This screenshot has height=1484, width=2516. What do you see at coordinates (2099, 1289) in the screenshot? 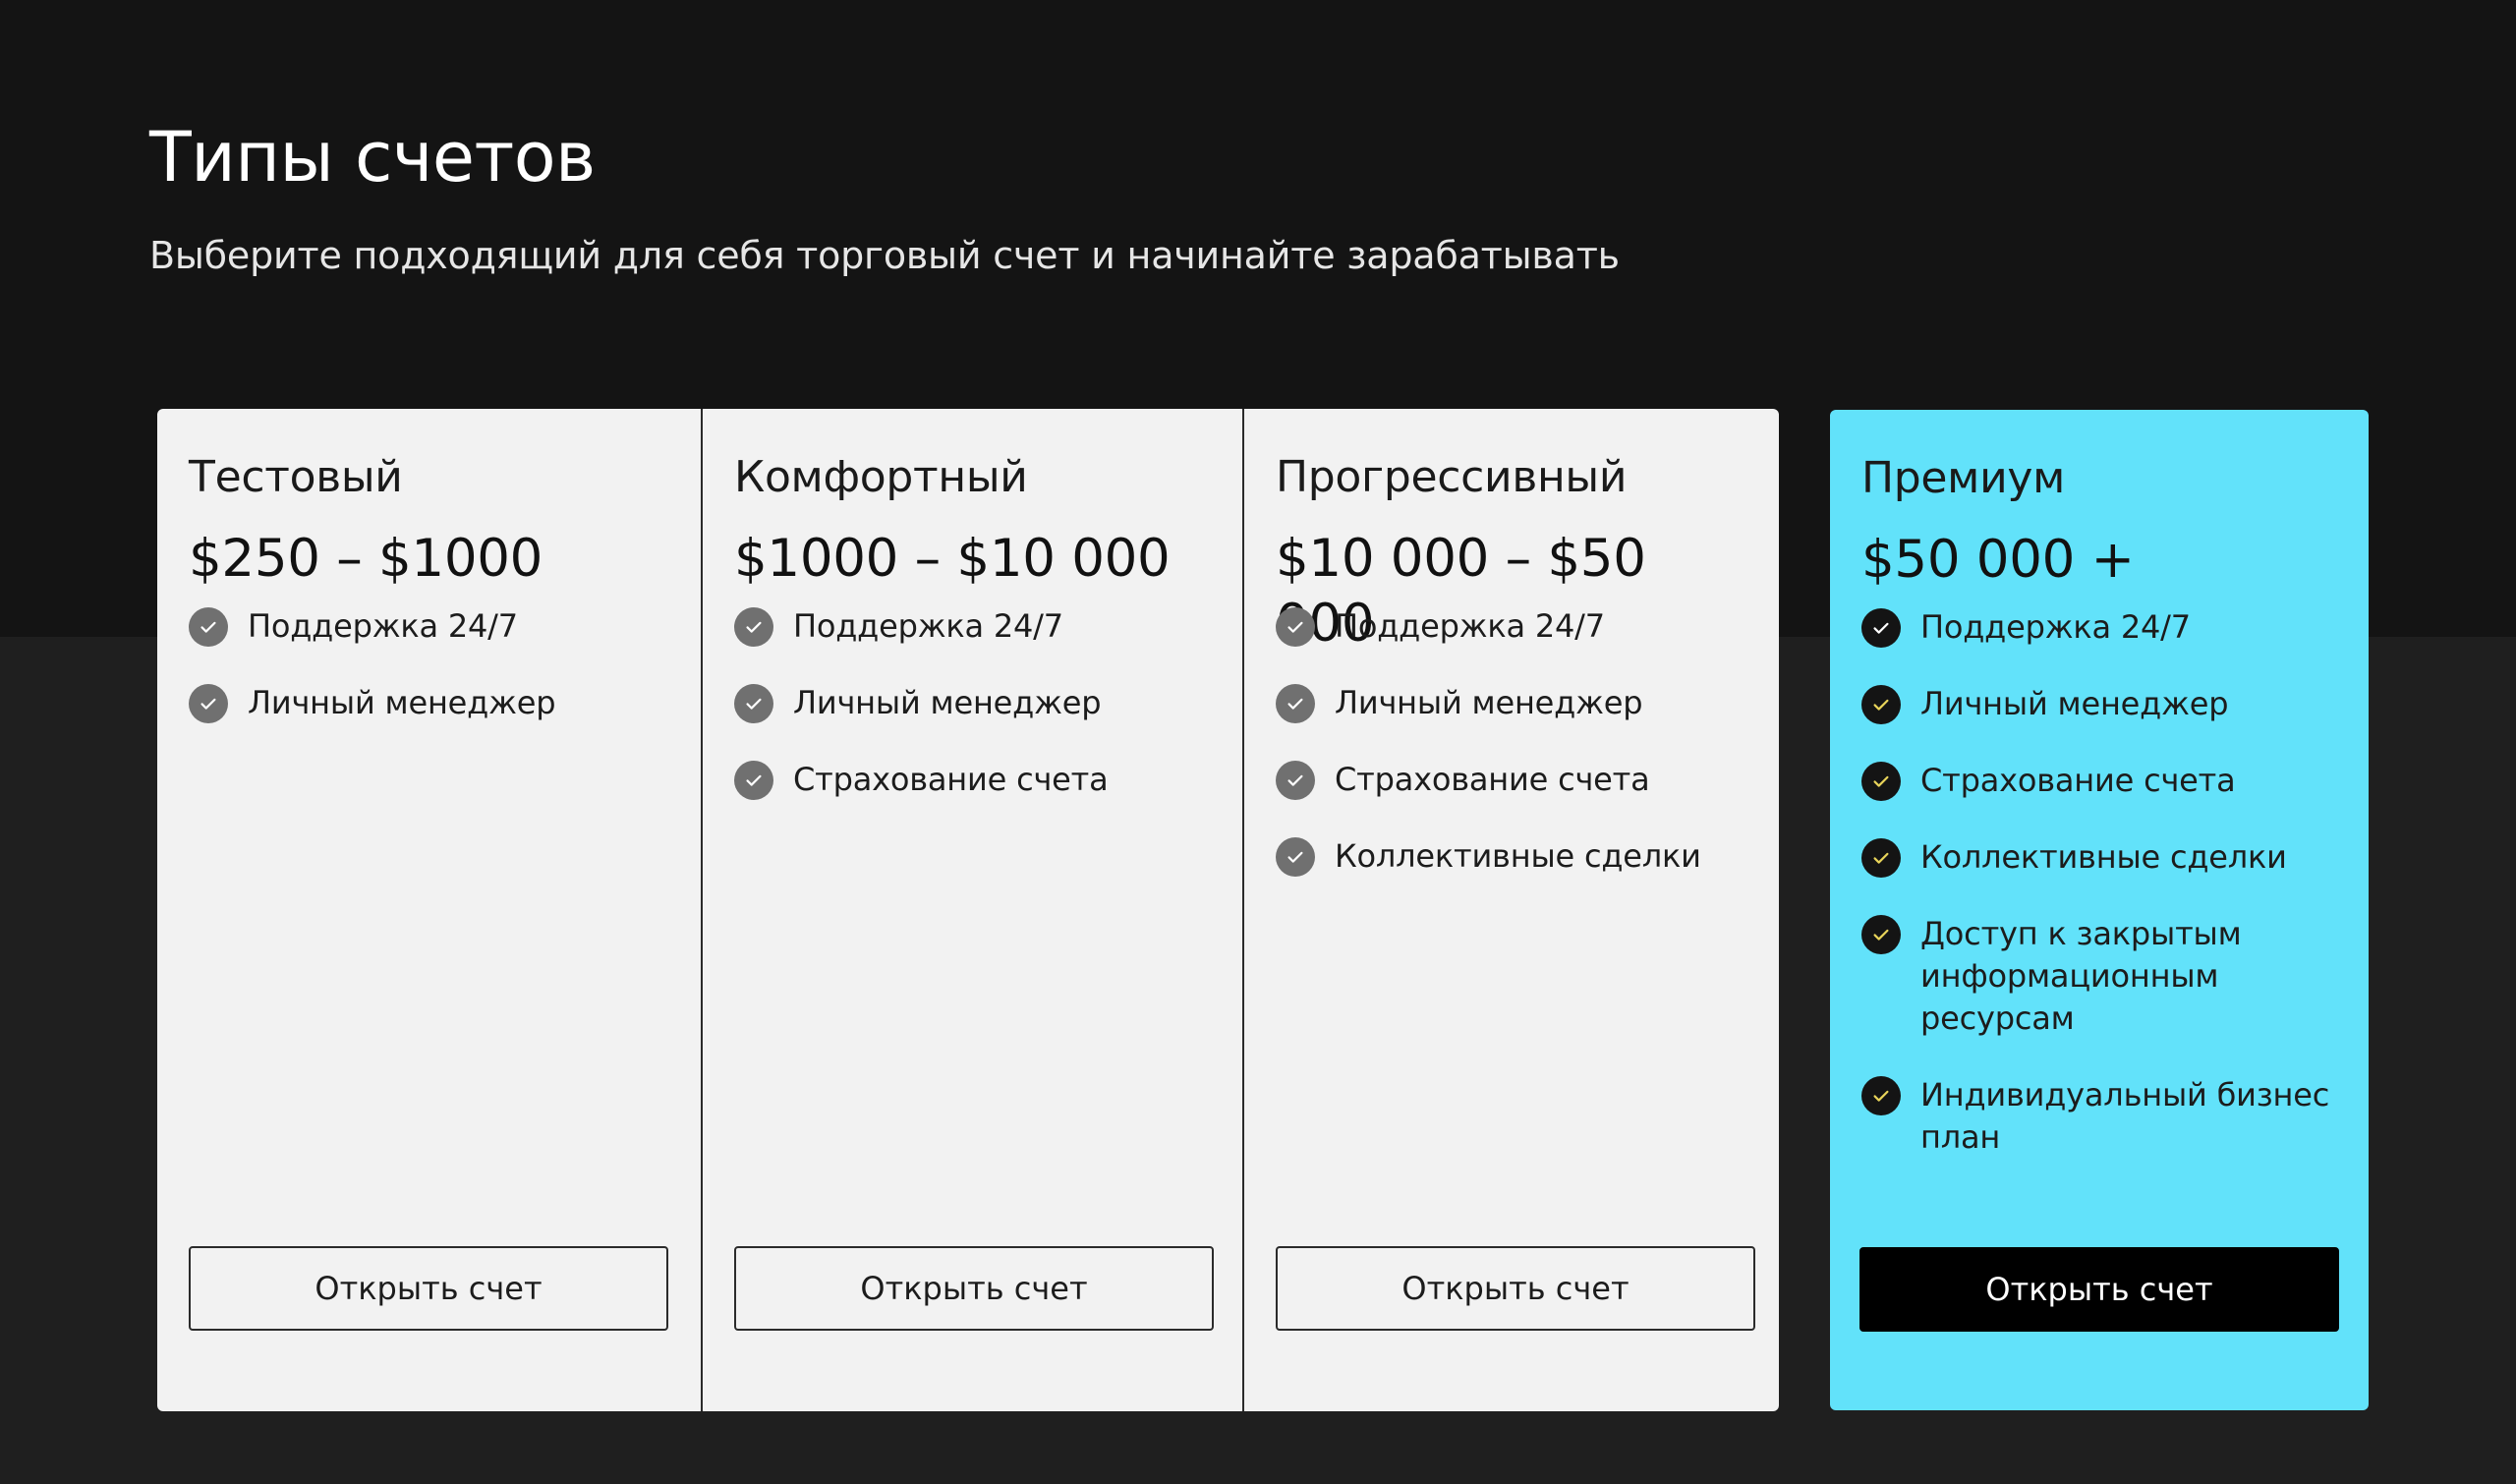
I see `open-account-button-premium: Открыть счет` at bounding box center [2099, 1289].